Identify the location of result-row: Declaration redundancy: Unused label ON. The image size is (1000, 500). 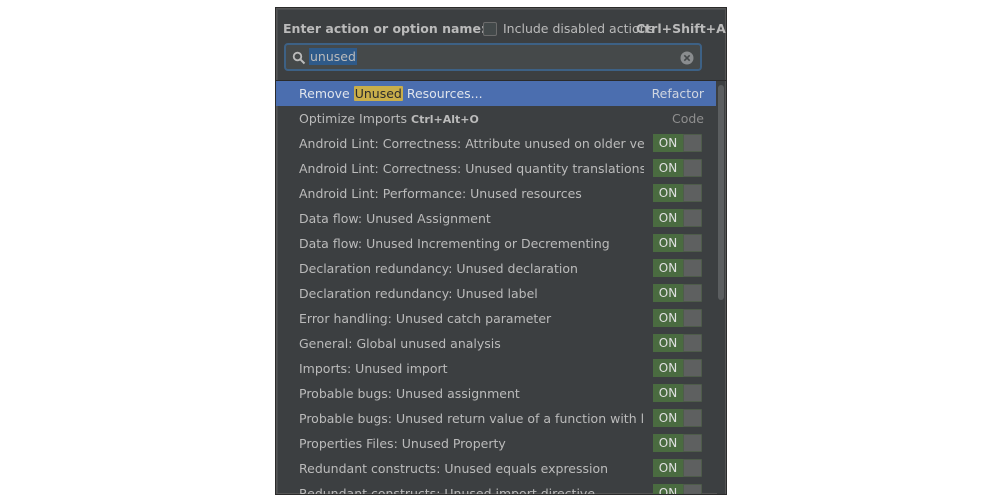
(496, 293).